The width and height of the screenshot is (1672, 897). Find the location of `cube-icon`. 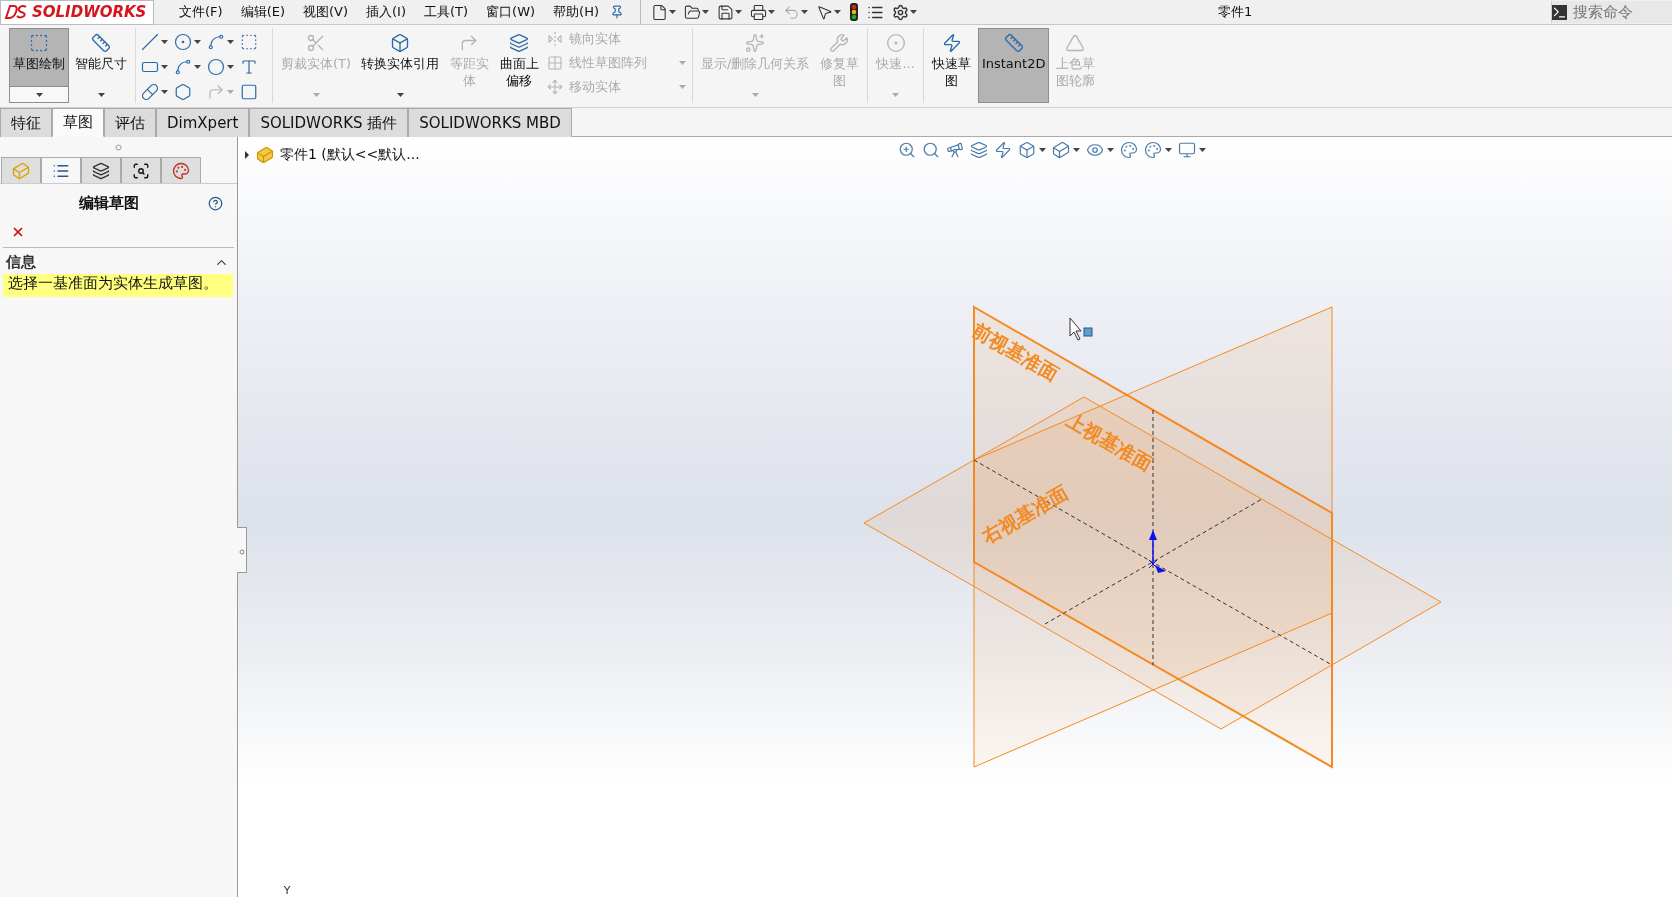

cube-icon is located at coordinates (400, 43).